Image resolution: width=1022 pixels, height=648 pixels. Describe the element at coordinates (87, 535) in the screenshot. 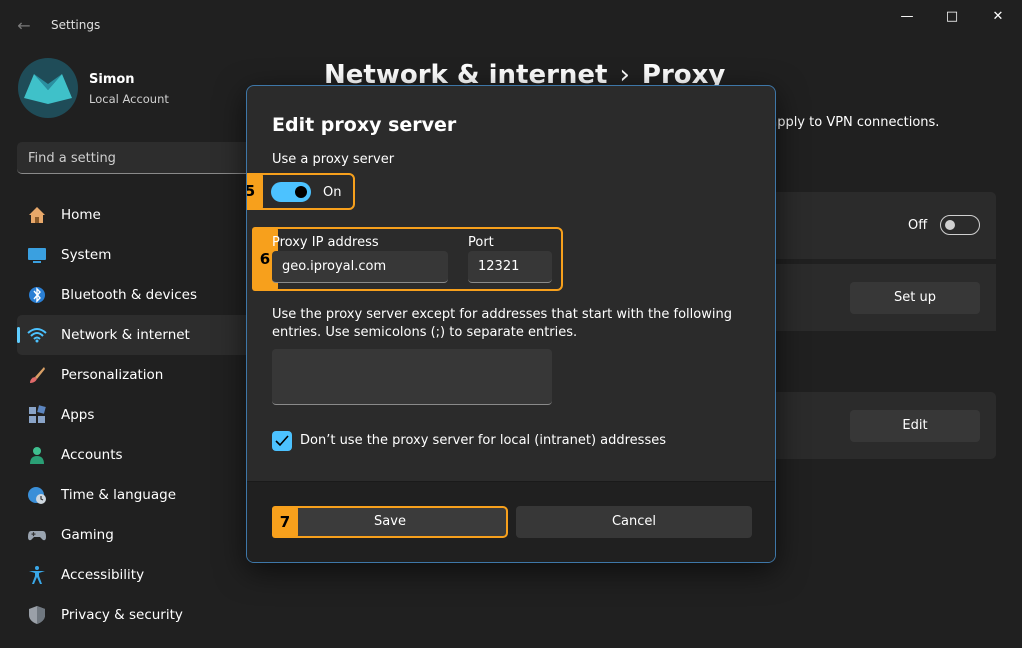

I see `sidebar-item-label: Gaming` at that location.